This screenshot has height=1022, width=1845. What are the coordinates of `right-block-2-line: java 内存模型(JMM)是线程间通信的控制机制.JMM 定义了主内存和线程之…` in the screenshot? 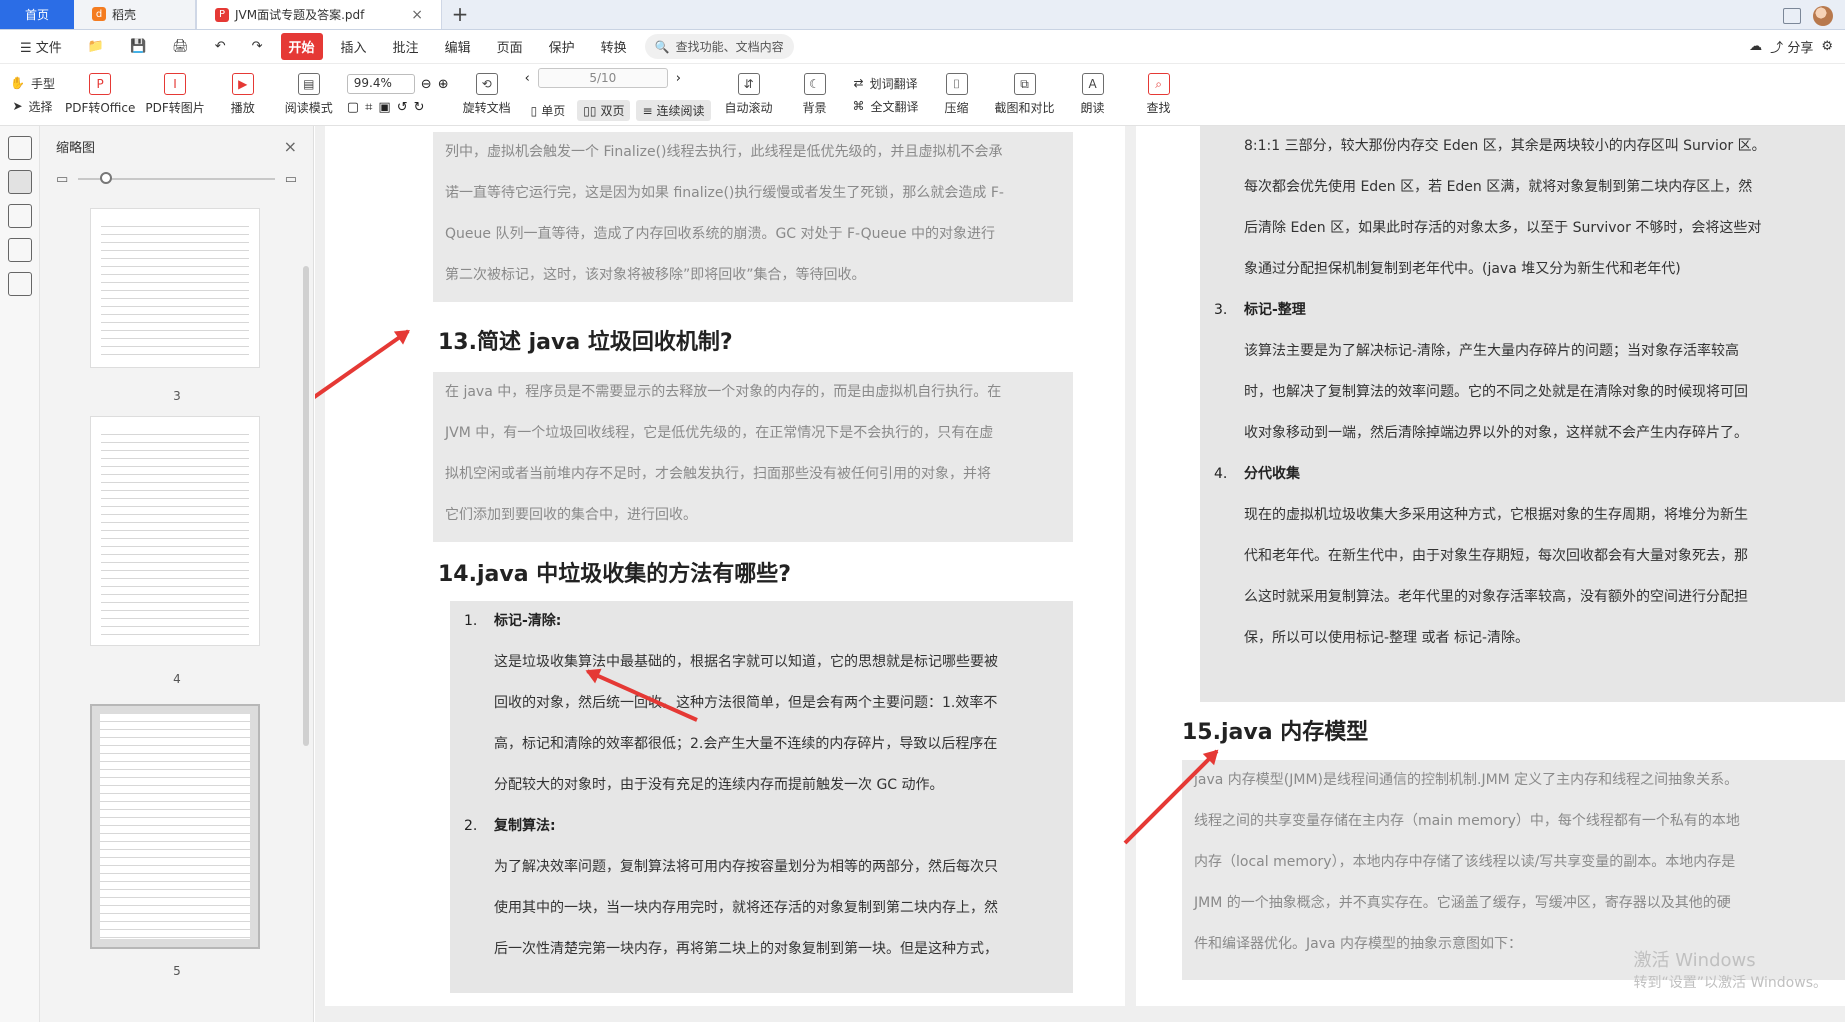 It's located at (1466, 780).